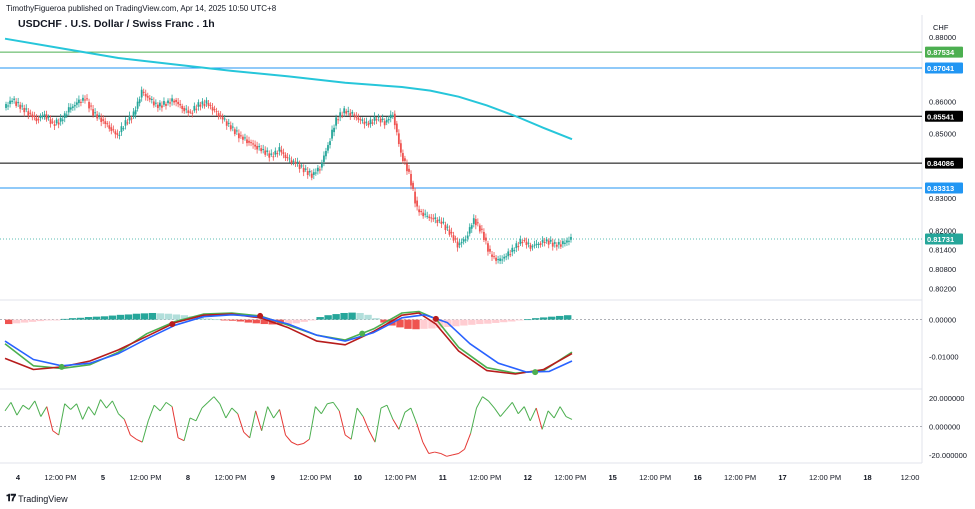 The height and width of the screenshot is (509, 975). Describe the element at coordinates (18, 477) in the screenshot. I see `time-tick-label: 4` at that location.